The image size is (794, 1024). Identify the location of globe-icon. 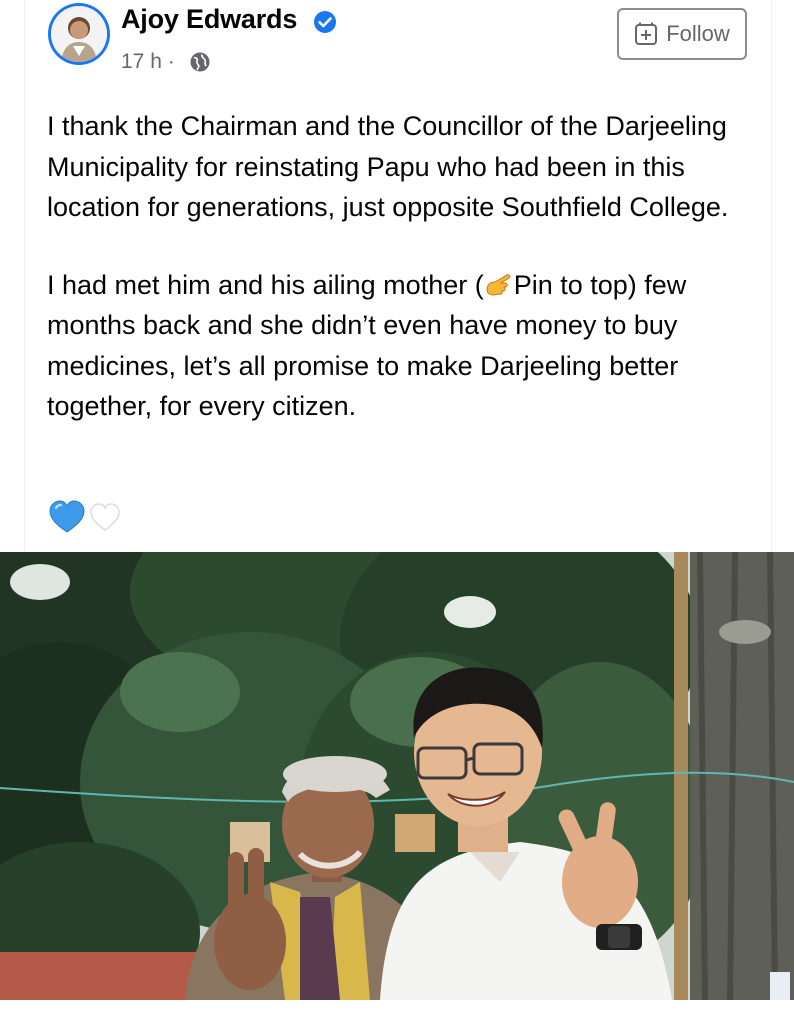
(200, 62).